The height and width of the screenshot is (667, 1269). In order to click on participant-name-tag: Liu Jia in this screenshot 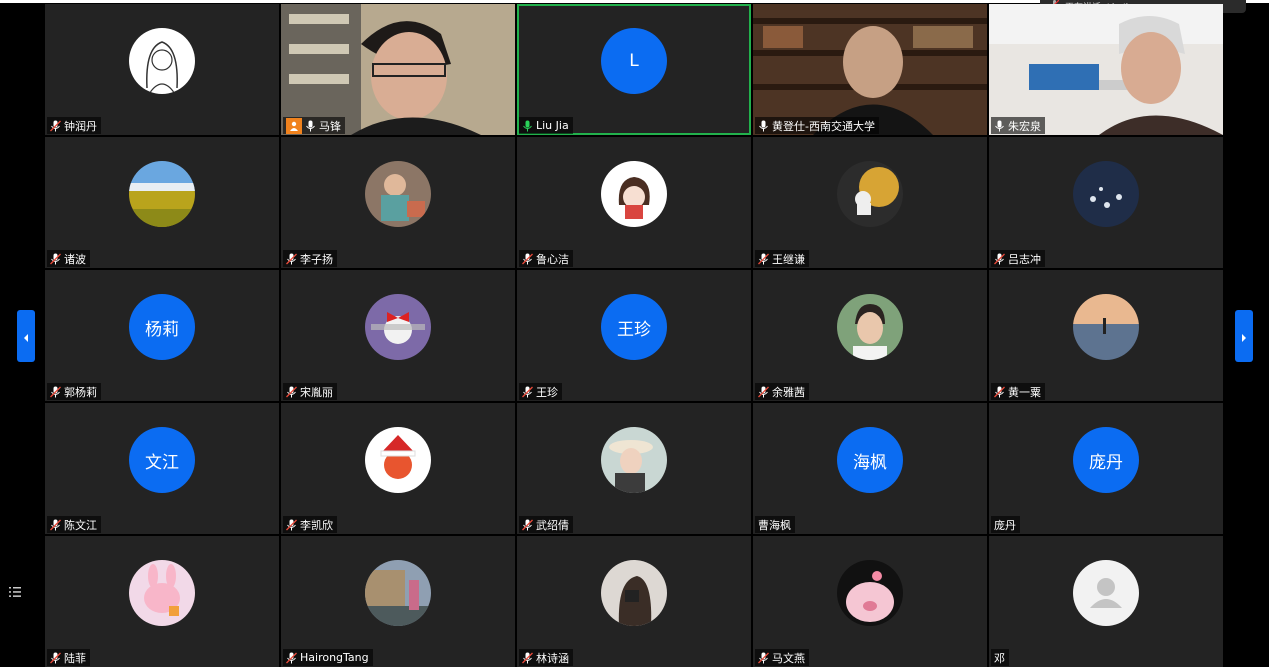, I will do `click(546, 125)`.